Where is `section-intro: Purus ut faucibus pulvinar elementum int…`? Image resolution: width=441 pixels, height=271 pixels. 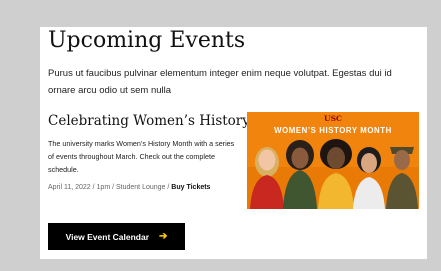
section-intro: Purus ut faucibus pulvinar elementum int… is located at coordinates (220, 82).